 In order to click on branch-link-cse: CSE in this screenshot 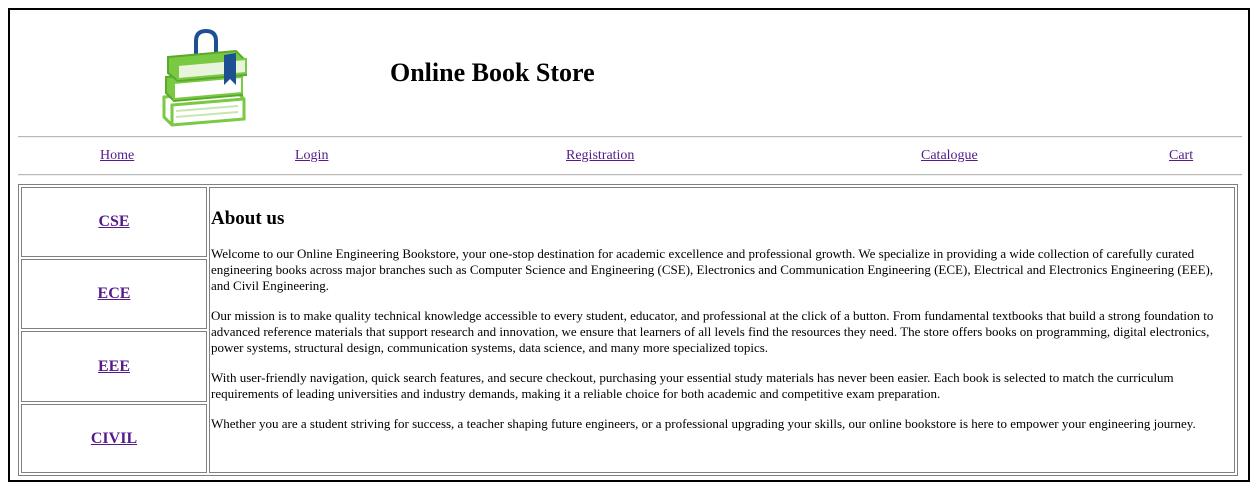, I will do `click(113, 222)`.